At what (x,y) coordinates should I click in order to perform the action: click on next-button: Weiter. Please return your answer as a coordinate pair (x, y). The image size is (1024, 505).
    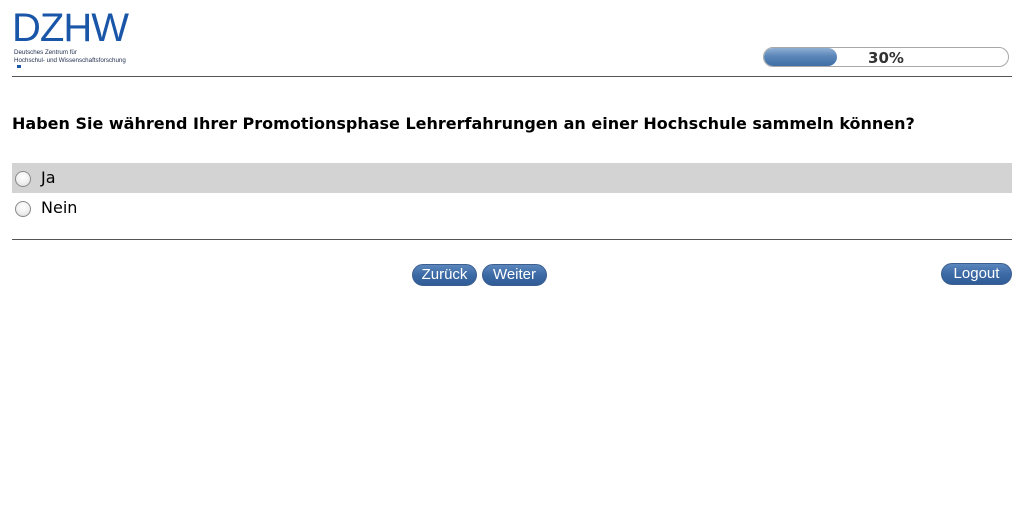
    Looking at the image, I should click on (514, 275).